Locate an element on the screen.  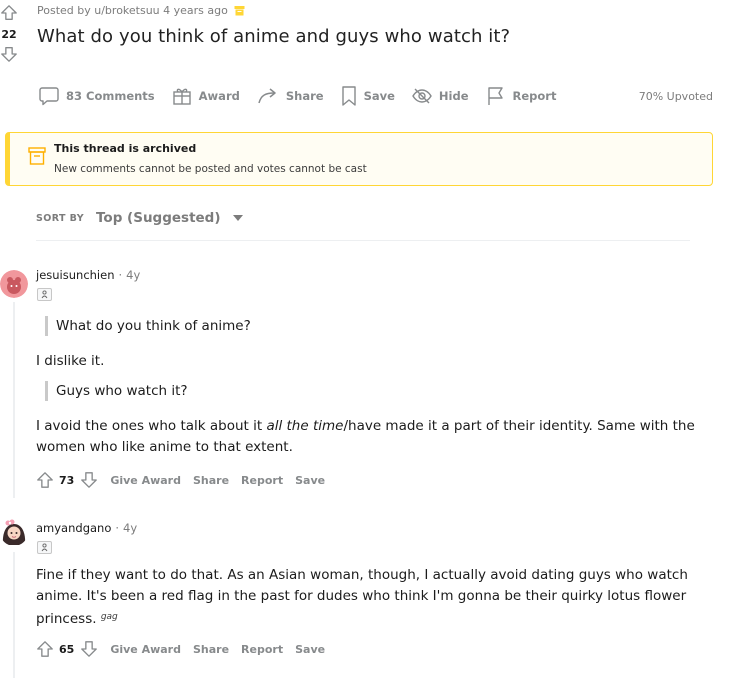
save-label: Save is located at coordinates (379, 96).